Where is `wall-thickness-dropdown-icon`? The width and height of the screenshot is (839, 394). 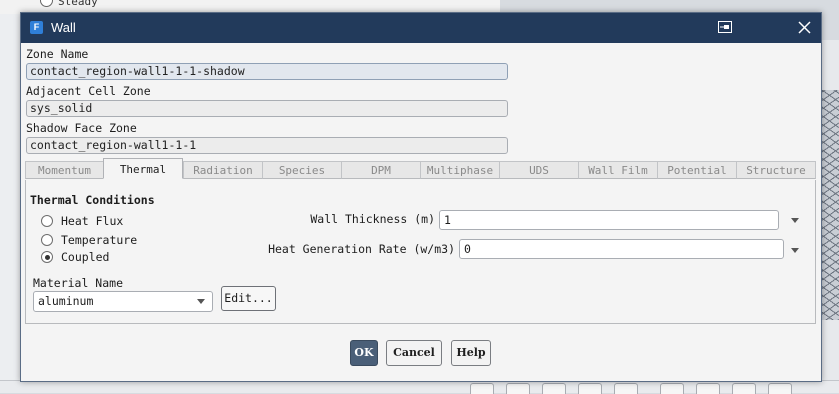 wall-thickness-dropdown-icon is located at coordinates (795, 220).